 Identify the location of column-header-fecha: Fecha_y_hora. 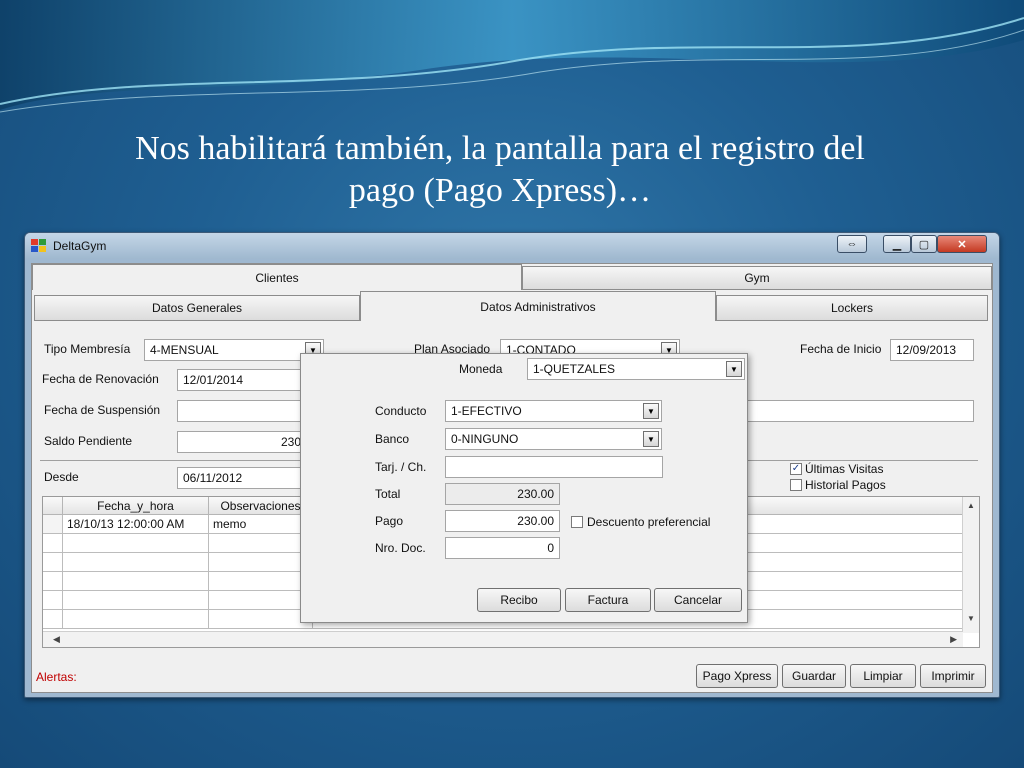
(136, 506).